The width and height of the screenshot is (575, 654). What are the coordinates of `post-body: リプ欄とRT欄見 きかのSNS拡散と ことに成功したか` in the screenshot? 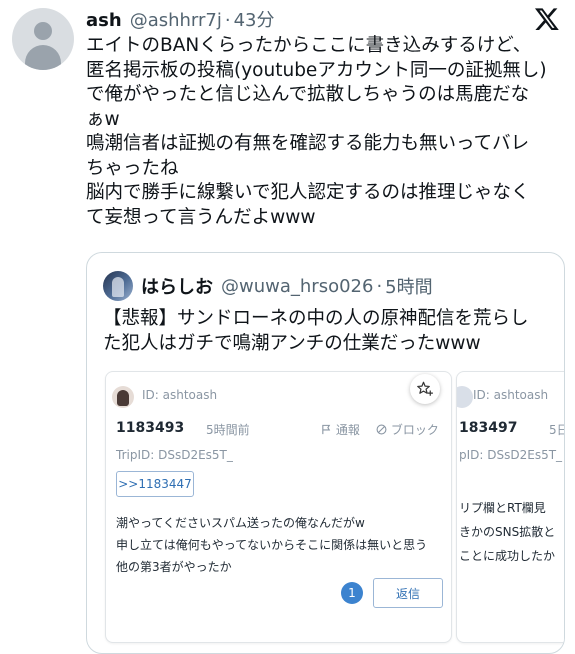 It's located at (507, 532).